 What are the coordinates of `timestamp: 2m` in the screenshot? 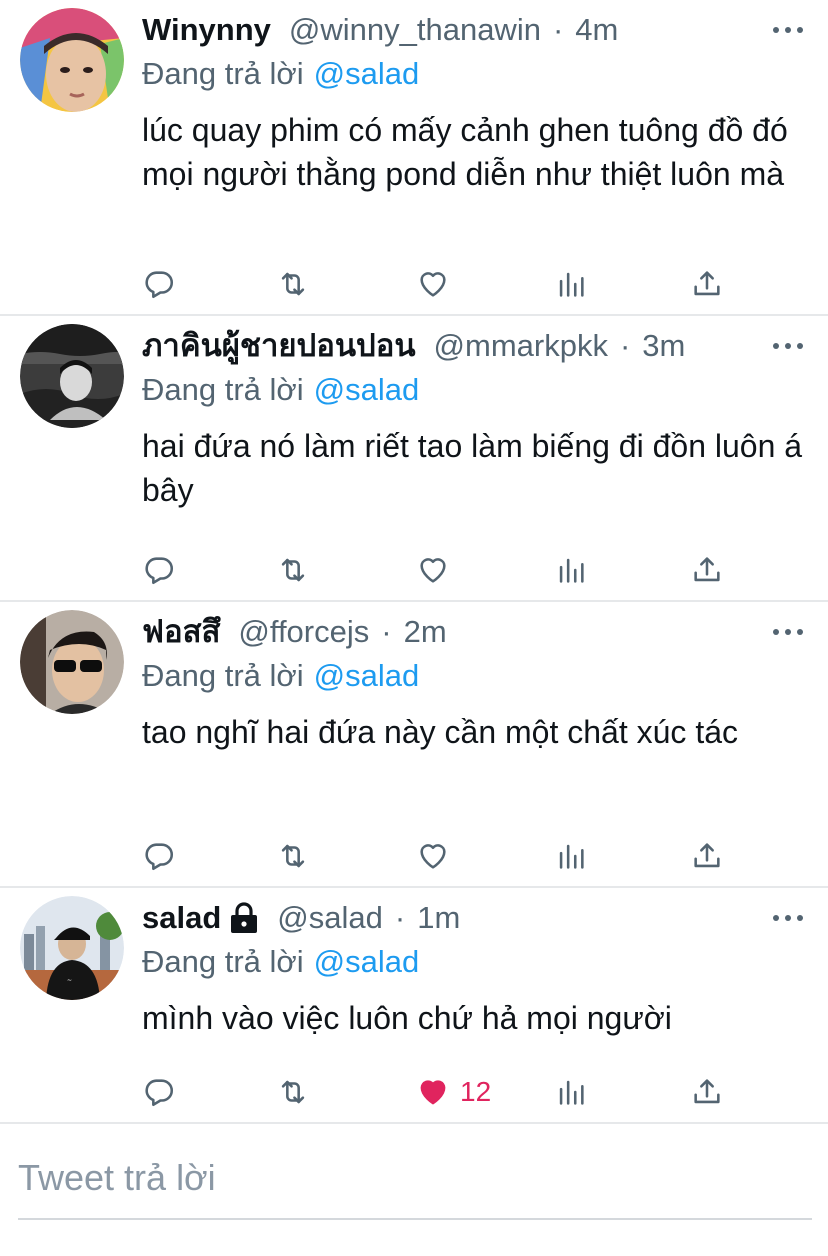 It's located at (425, 632).